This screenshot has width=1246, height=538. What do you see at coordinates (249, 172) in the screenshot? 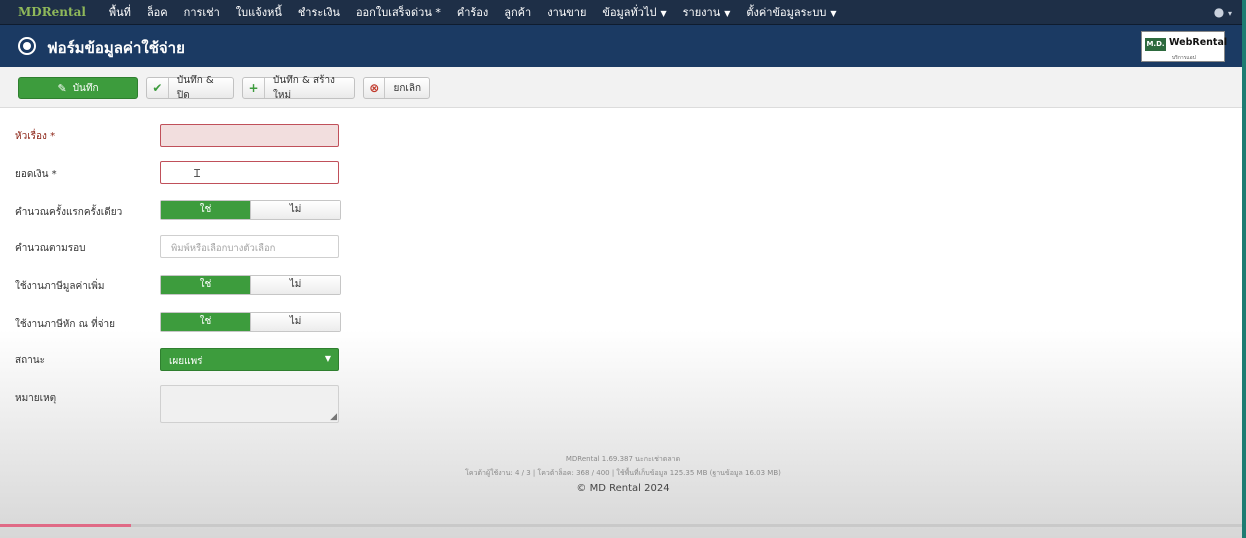
I see `amount-input: Ɪ` at bounding box center [249, 172].